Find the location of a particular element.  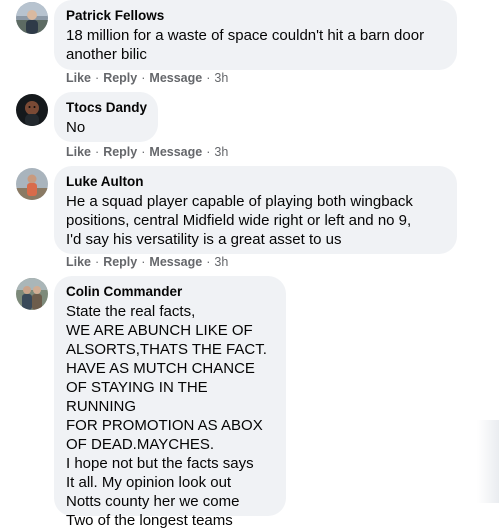

comment-author: Colin Commander is located at coordinates (170, 292).